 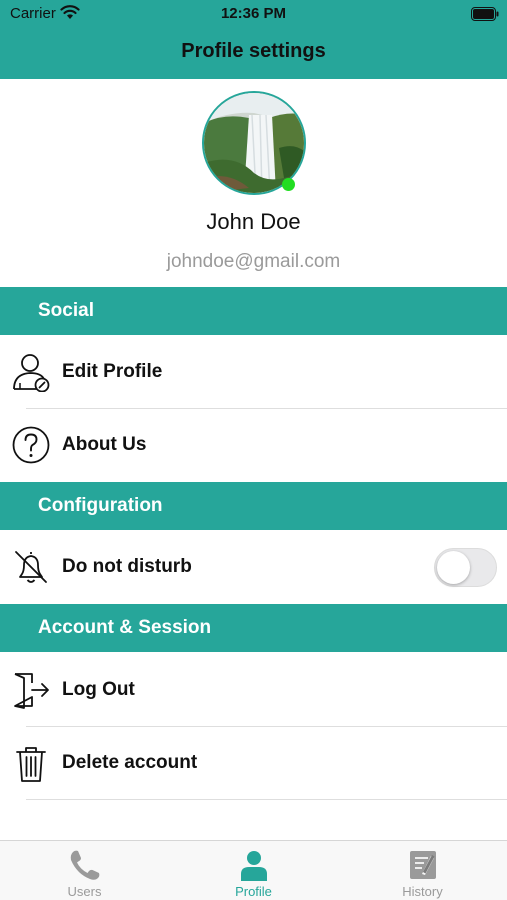 I want to click on do-not-disturb-row: Do not disturb, so click(x=253, y=567).